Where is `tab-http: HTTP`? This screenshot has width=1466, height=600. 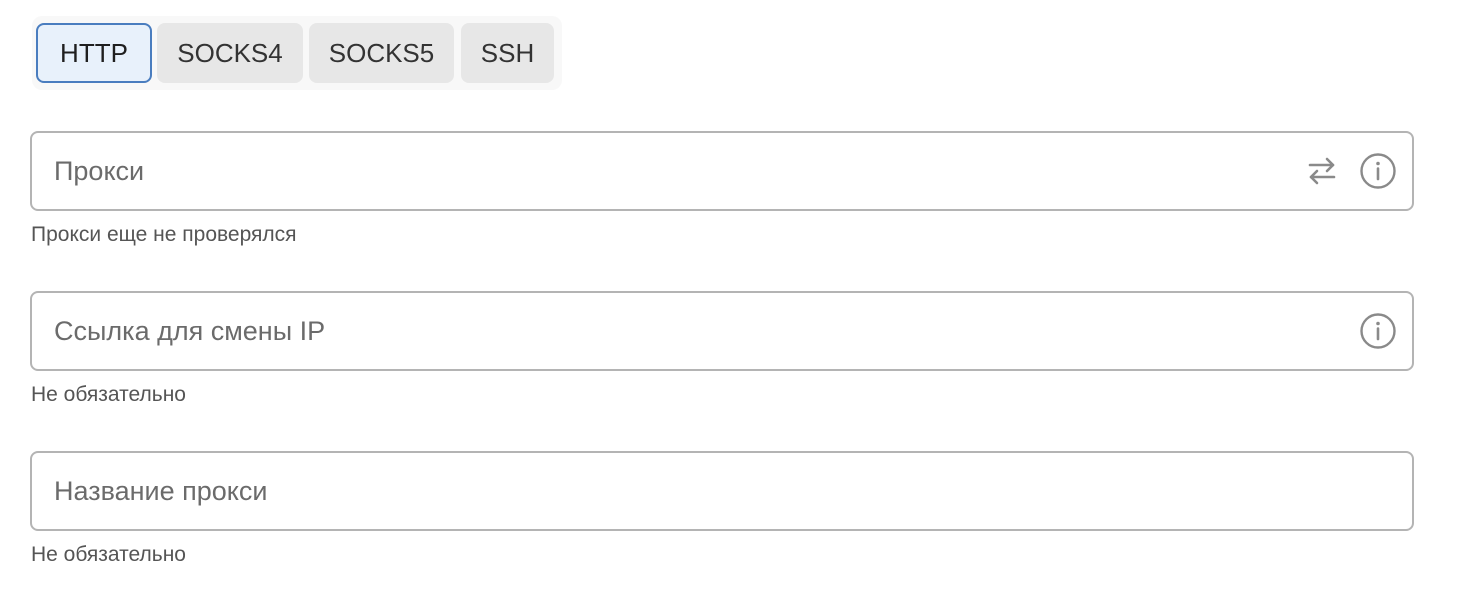
tab-http: HTTP is located at coordinates (94, 53).